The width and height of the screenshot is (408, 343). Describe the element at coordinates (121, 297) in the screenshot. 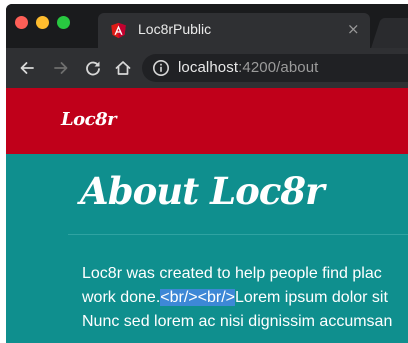

I see `paragraph-text: work done.` at that location.